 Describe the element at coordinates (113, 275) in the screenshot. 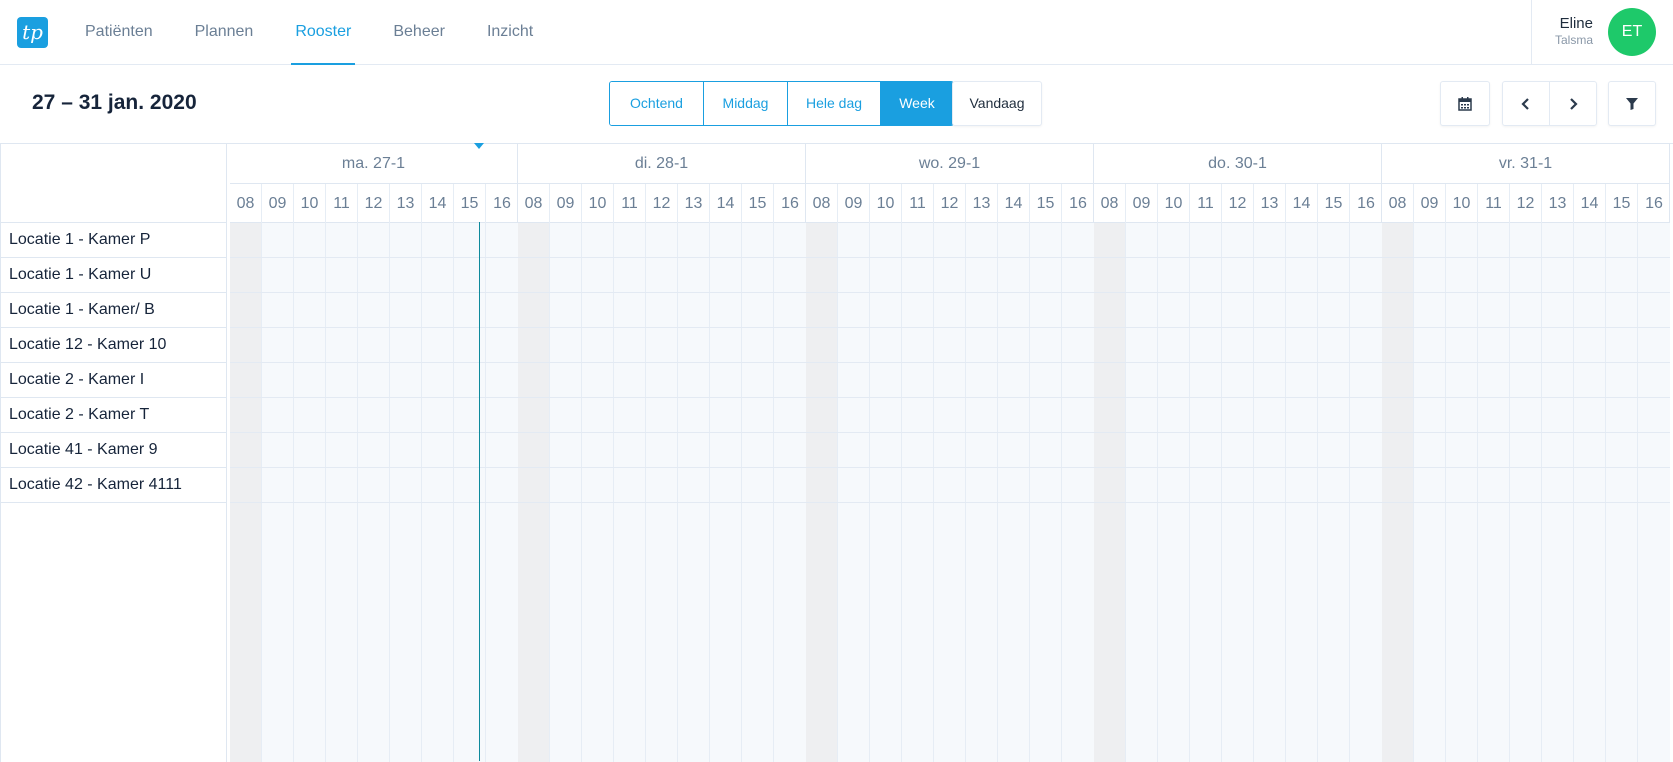

I see `room-row: Locatie 1 - Kamer U` at that location.